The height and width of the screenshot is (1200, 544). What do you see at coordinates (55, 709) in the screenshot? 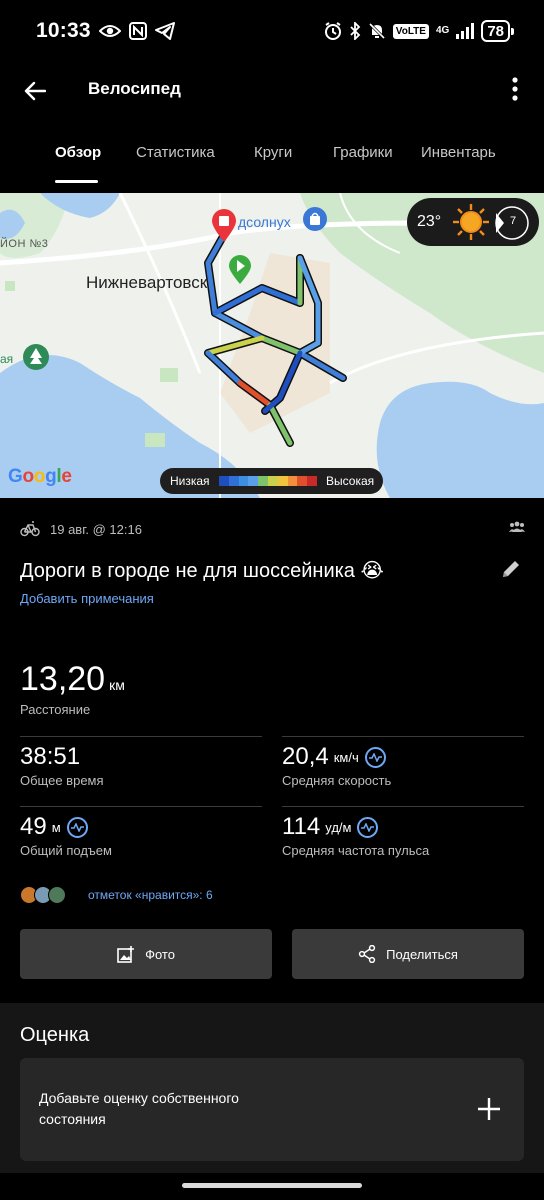
I see `distance-label: Расстояние` at bounding box center [55, 709].